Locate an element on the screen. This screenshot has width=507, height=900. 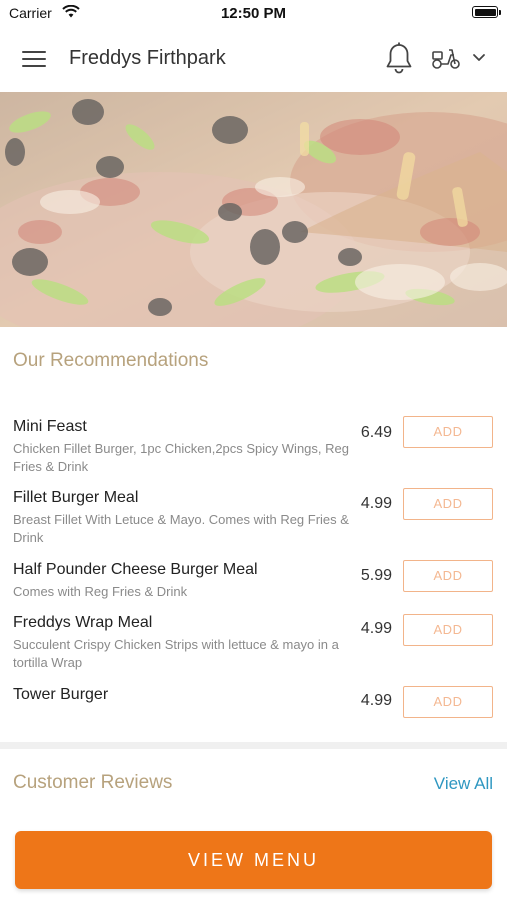
item-name: Half Pounder Cheese Burger Meal is located at coordinates (135, 569).